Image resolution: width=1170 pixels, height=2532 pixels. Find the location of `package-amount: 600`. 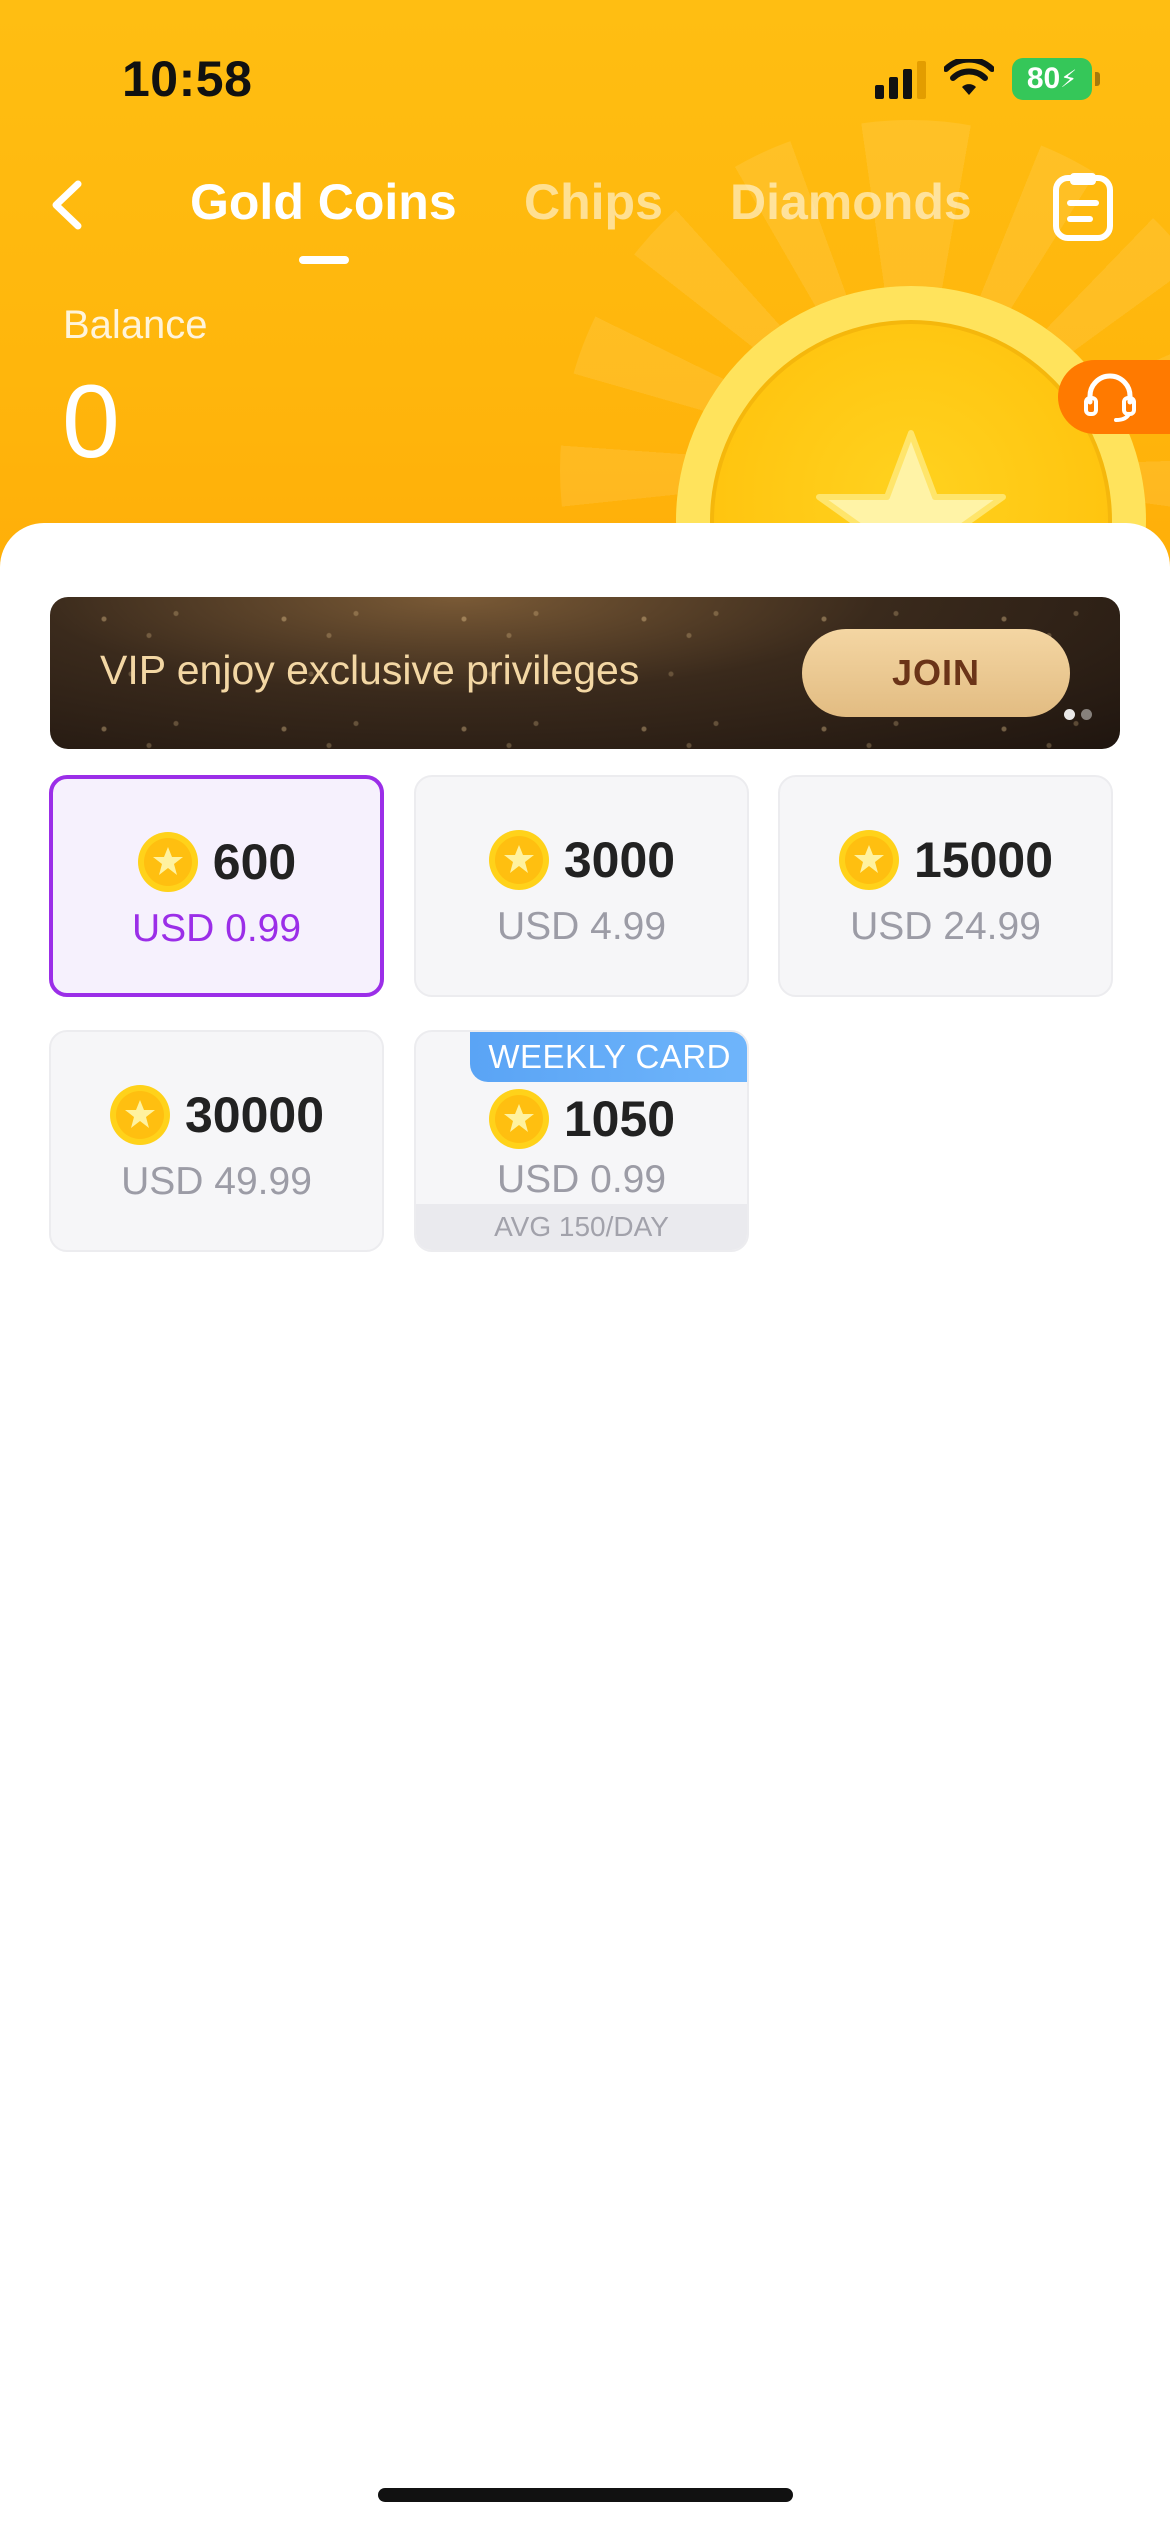

package-amount: 600 is located at coordinates (254, 862).